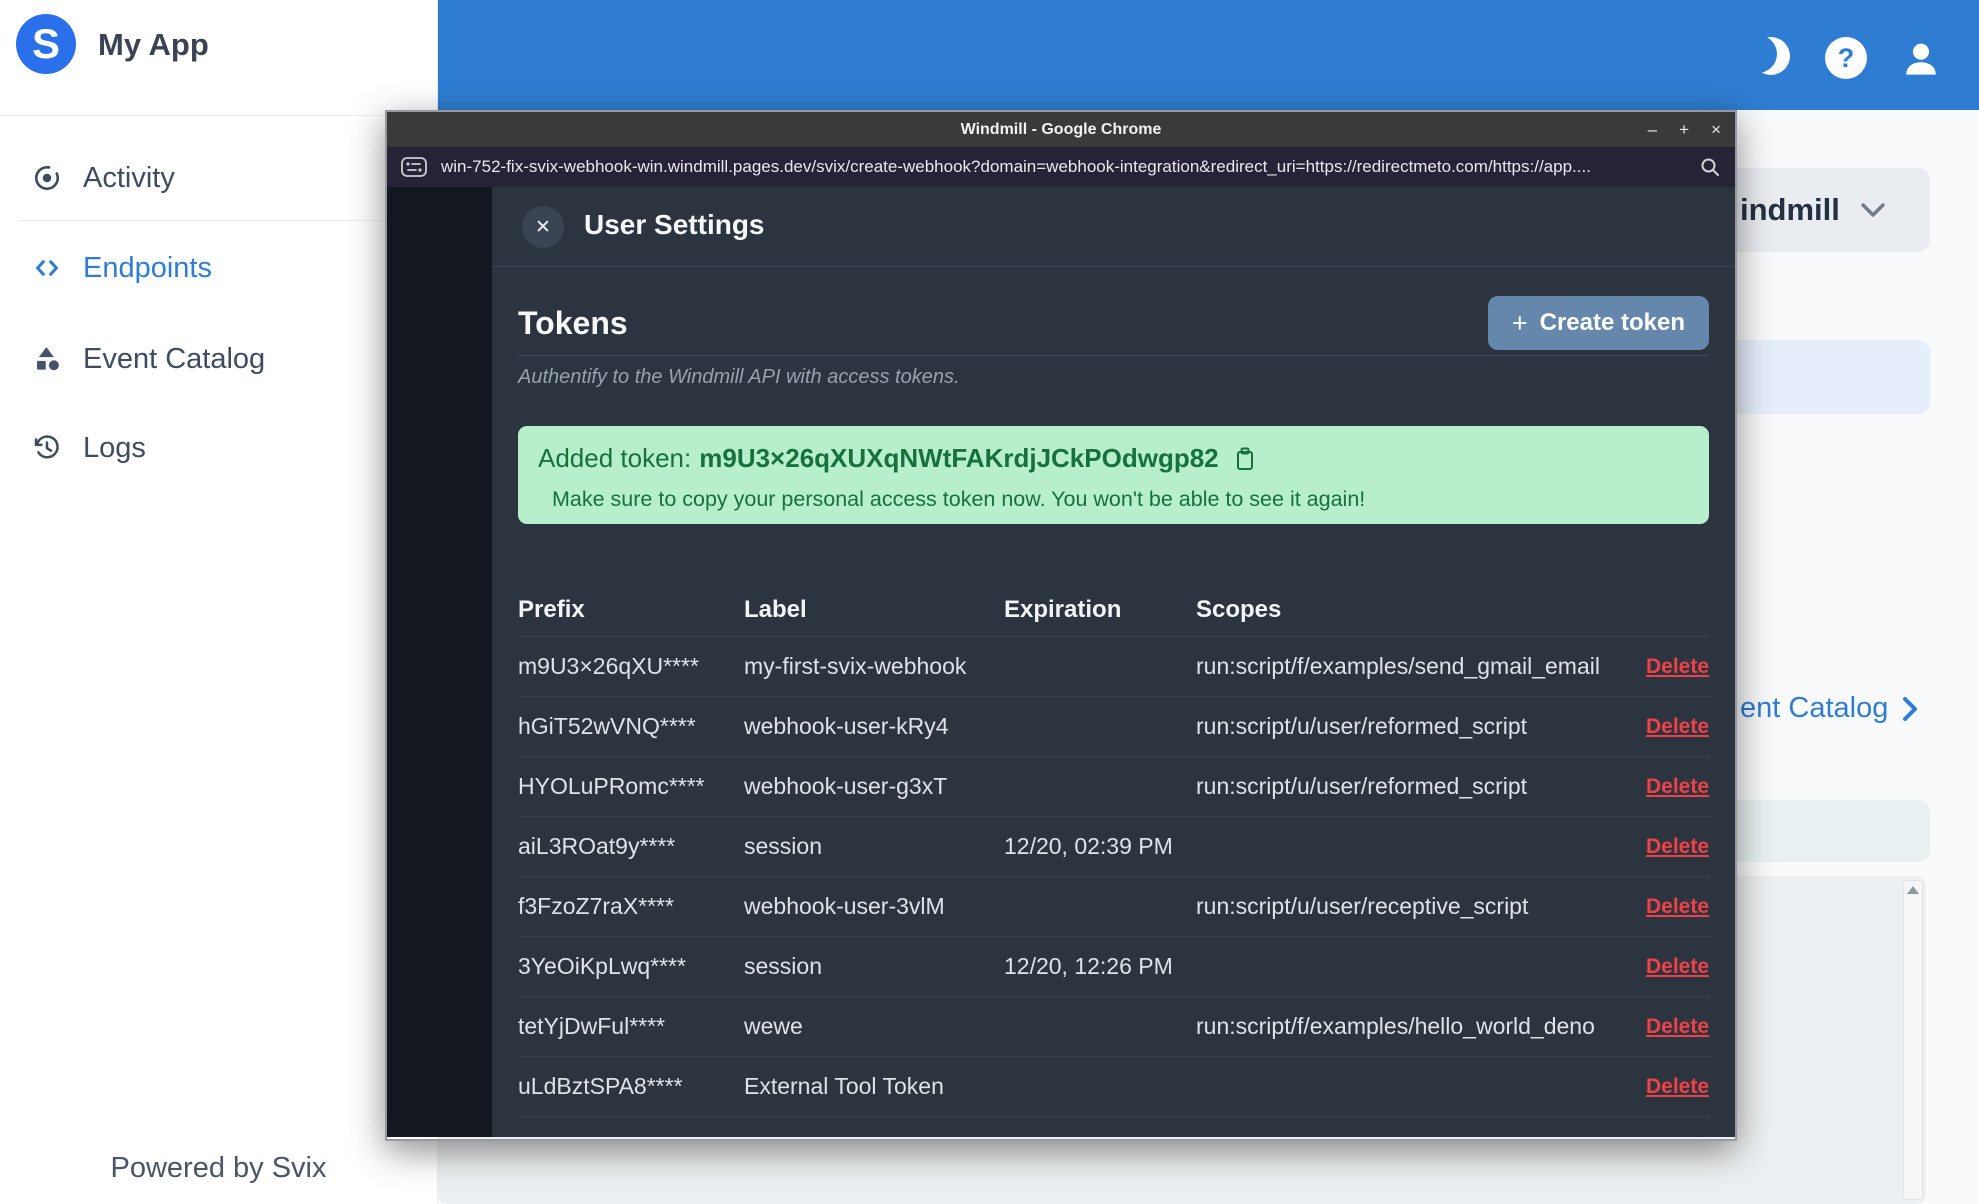 This screenshot has width=1979, height=1204. I want to click on cell-label: session, so click(783, 966).